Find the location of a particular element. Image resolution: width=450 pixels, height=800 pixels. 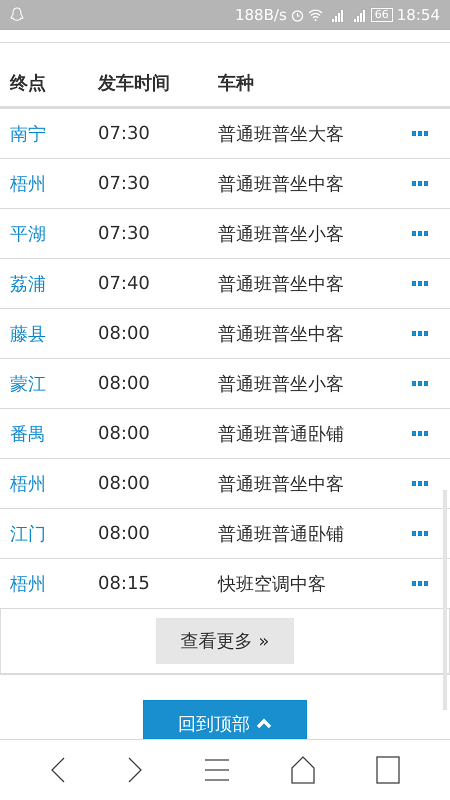

table-cell-text: 普通班普坐大客 is located at coordinates (281, 134).